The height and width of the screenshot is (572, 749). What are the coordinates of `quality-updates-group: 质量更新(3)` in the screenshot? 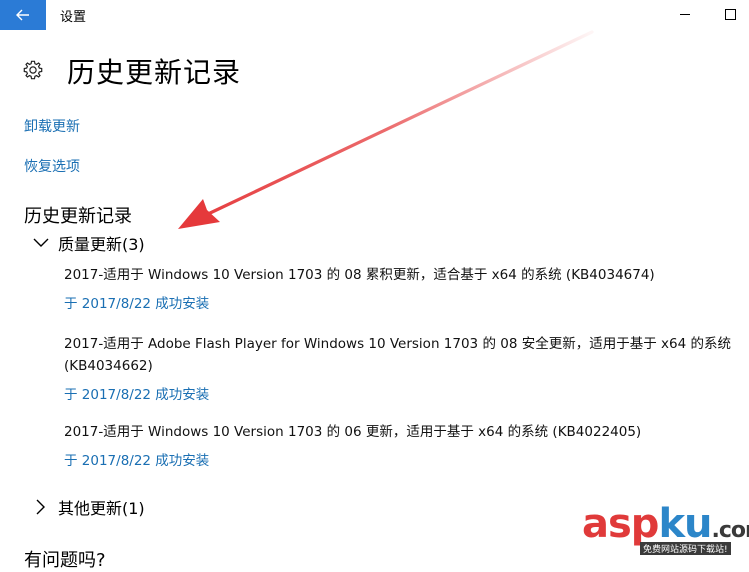 It's located at (88, 243).